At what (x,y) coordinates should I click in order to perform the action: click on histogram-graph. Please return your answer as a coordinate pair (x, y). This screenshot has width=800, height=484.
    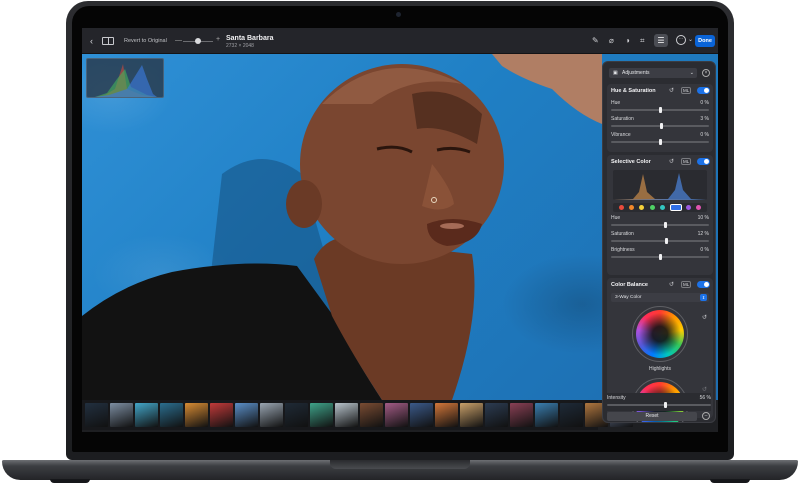
    Looking at the image, I should click on (126, 80).